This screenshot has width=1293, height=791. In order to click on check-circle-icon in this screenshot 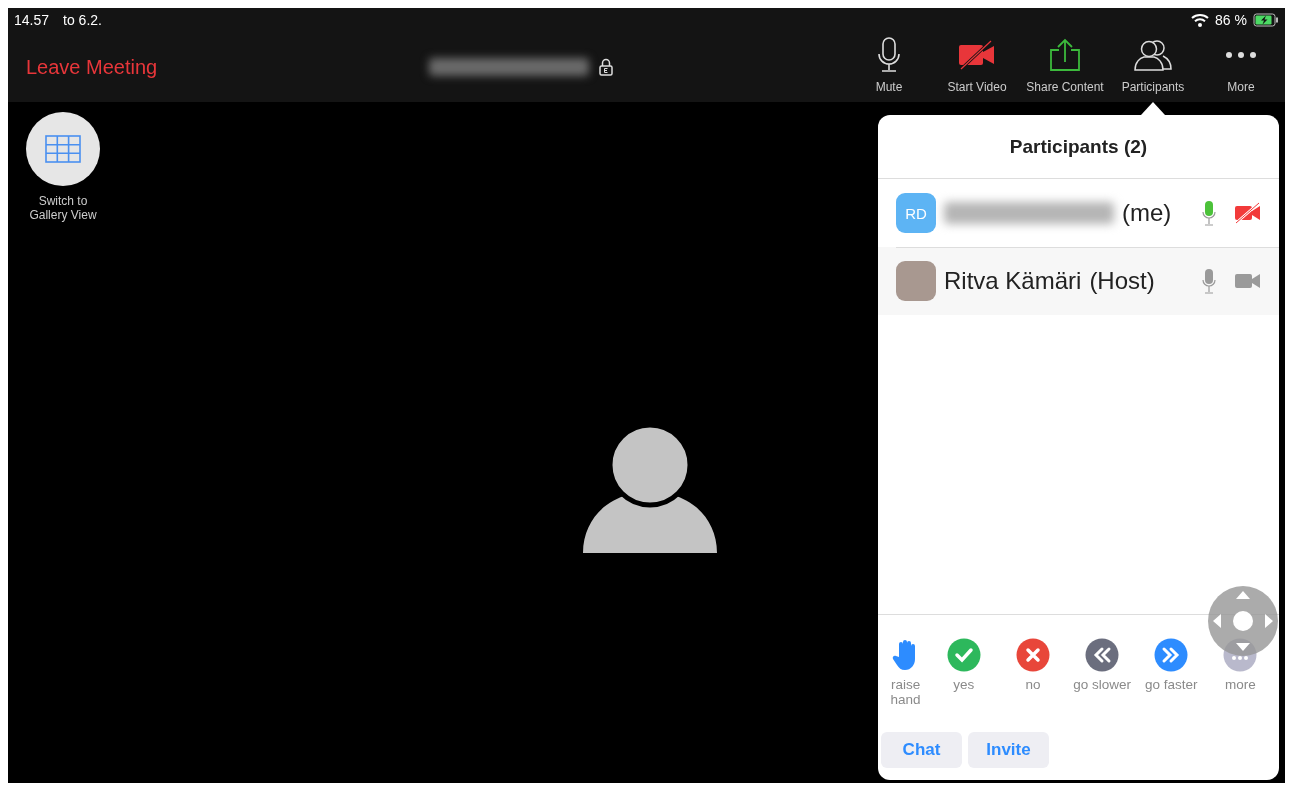, I will do `click(963, 655)`.